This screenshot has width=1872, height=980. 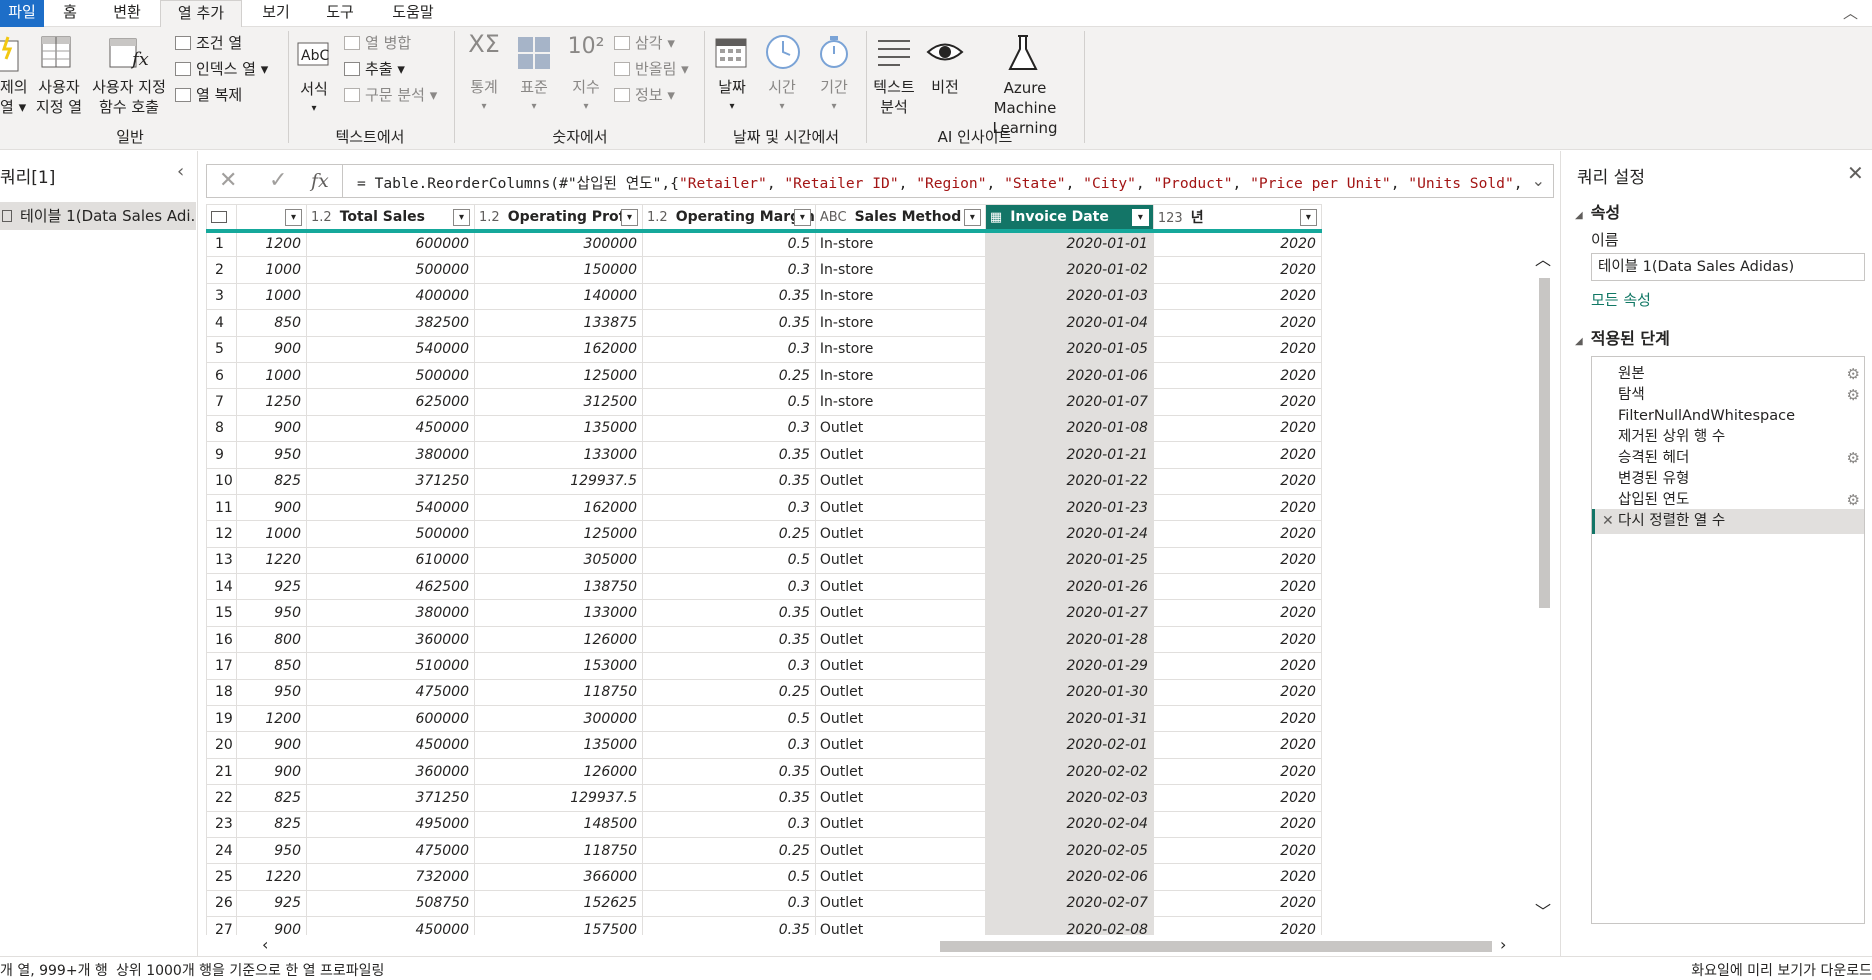 I want to click on row-number: 11, so click(x=221, y=507).